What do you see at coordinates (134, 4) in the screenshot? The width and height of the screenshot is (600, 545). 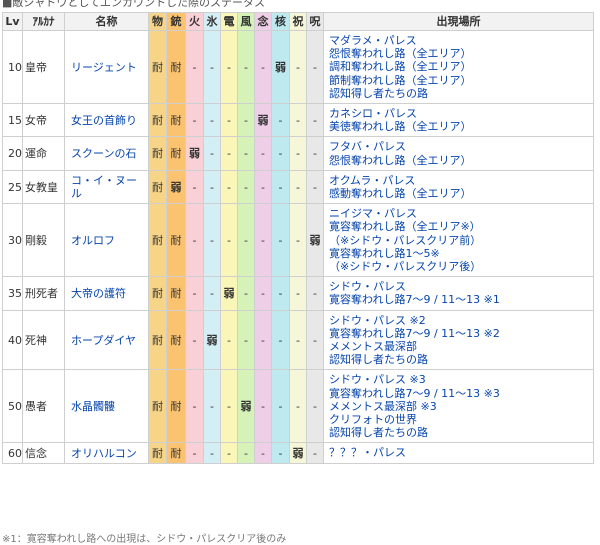 I see `table-caption: ■敵シャドウとしてエンカウントした際のステータス` at bounding box center [134, 4].